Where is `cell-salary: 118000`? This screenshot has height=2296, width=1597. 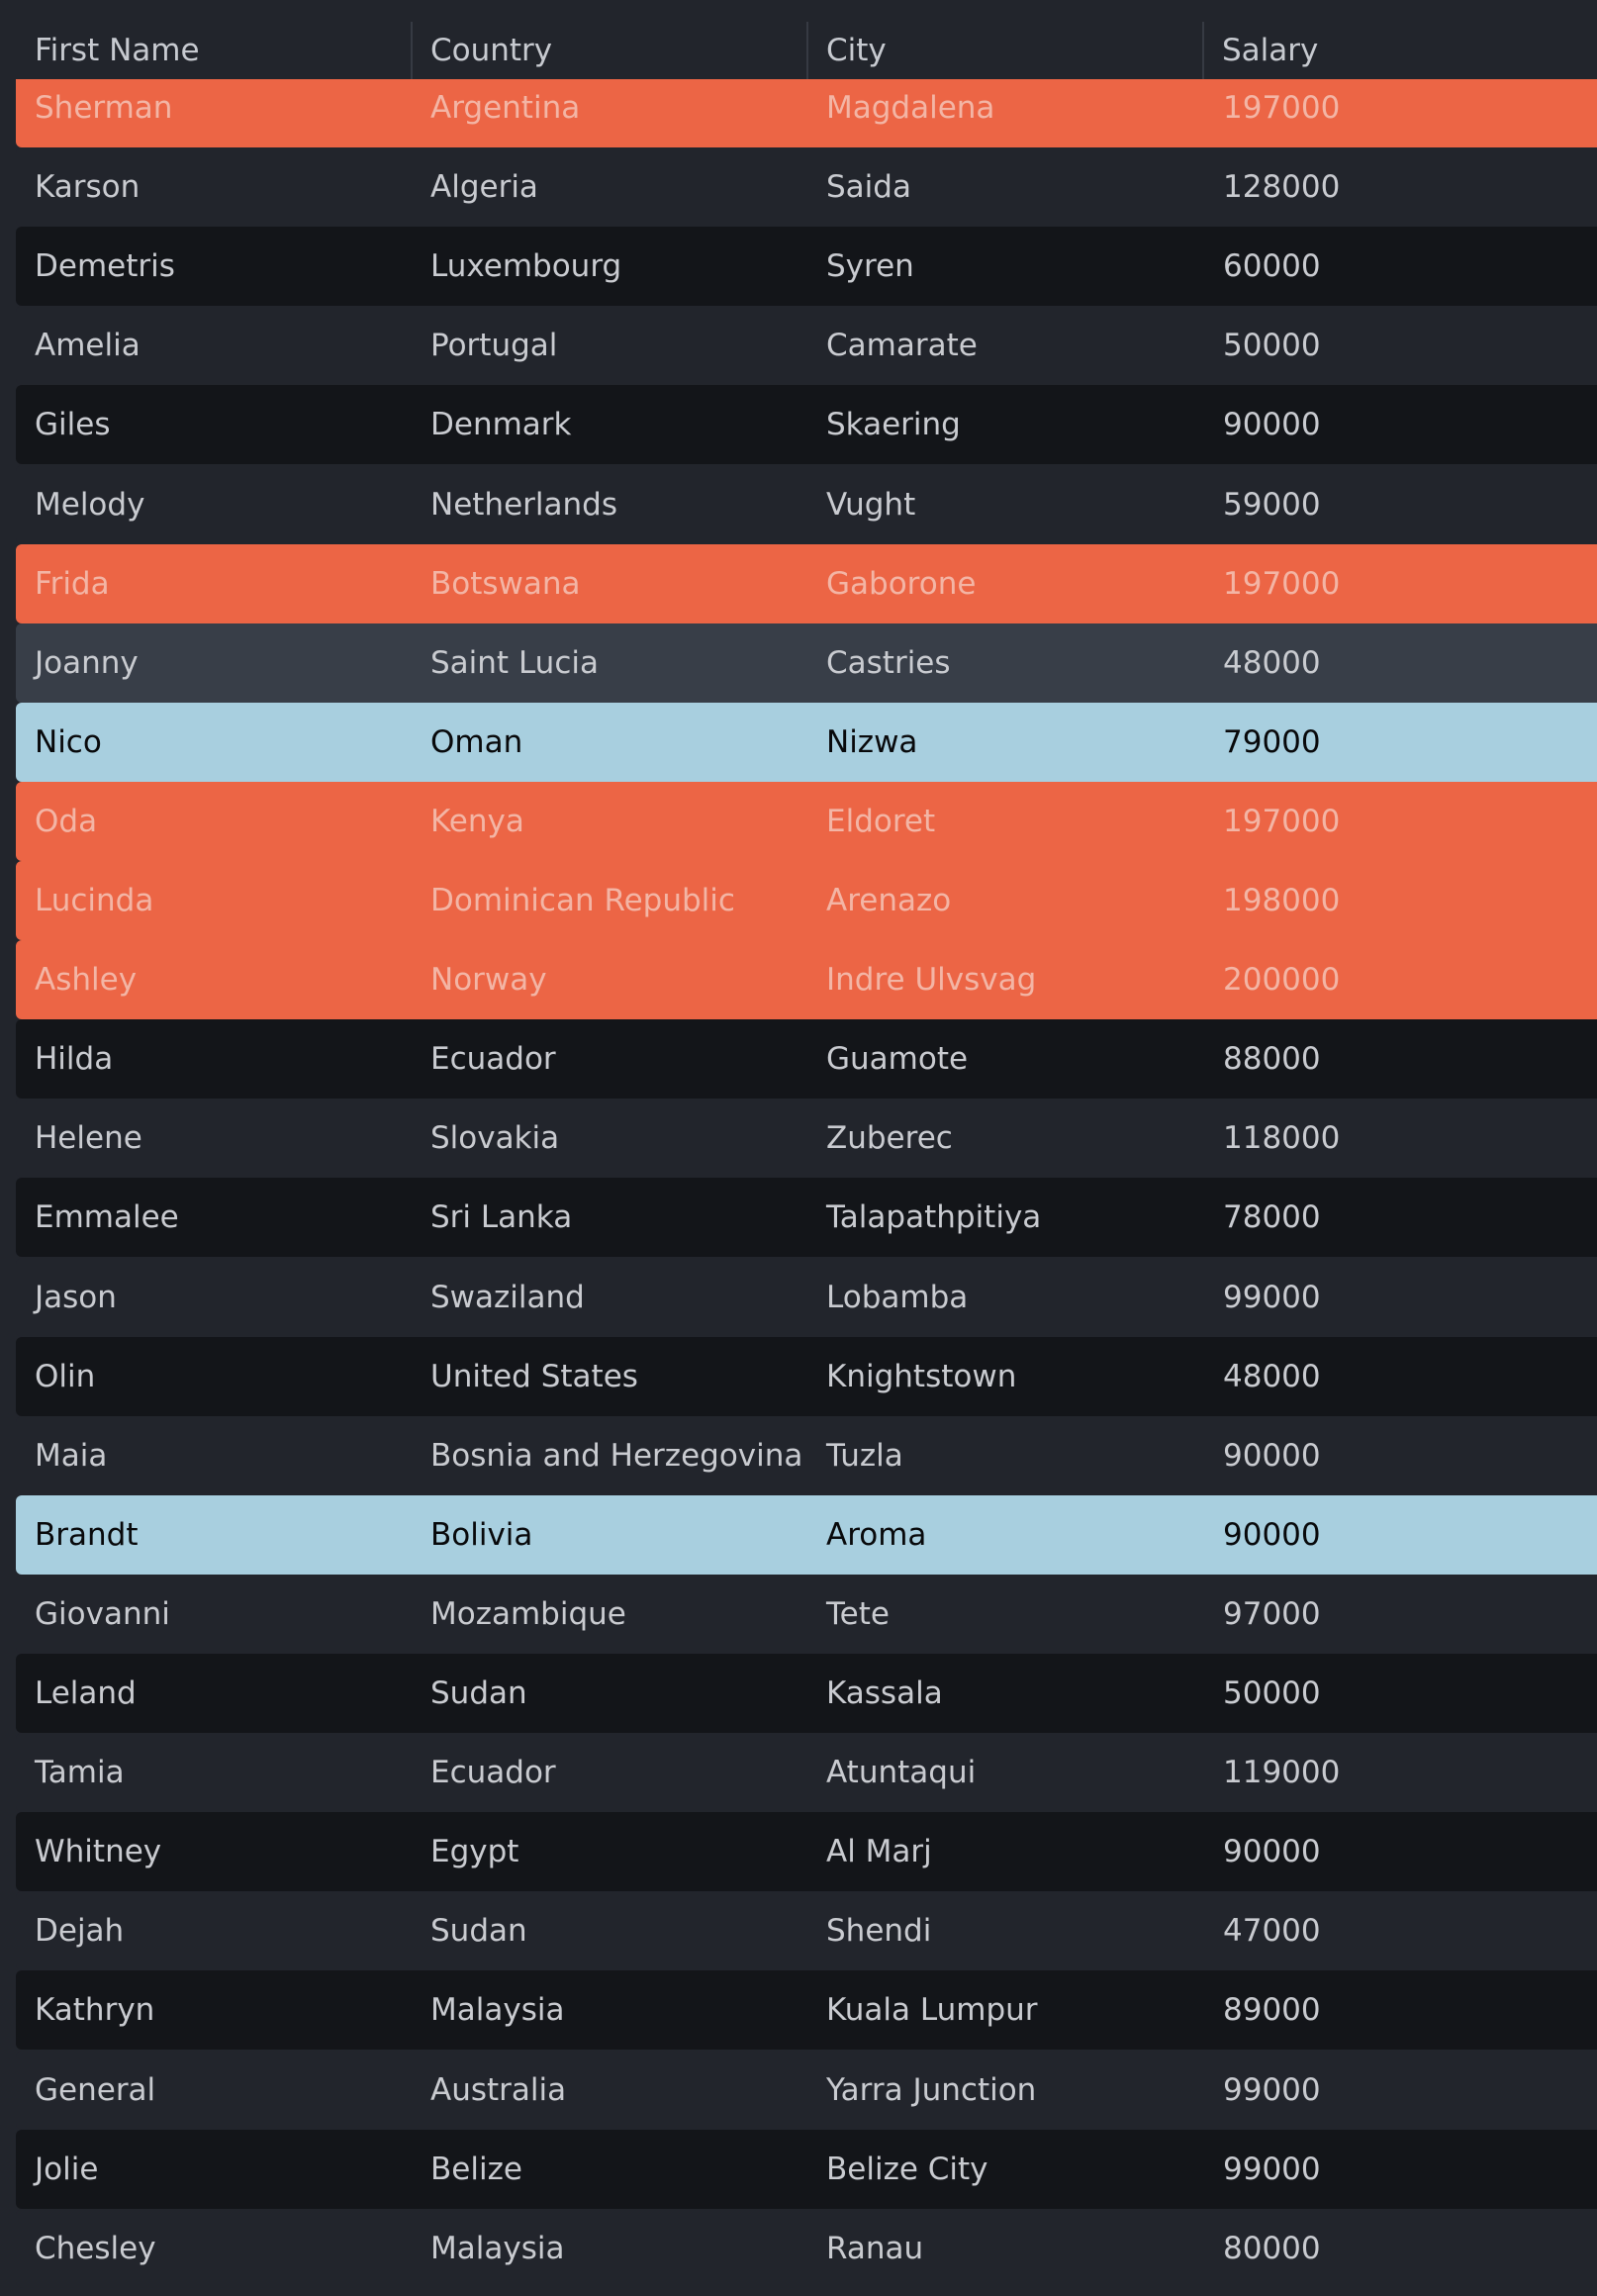 cell-salary: 118000 is located at coordinates (1282, 1138).